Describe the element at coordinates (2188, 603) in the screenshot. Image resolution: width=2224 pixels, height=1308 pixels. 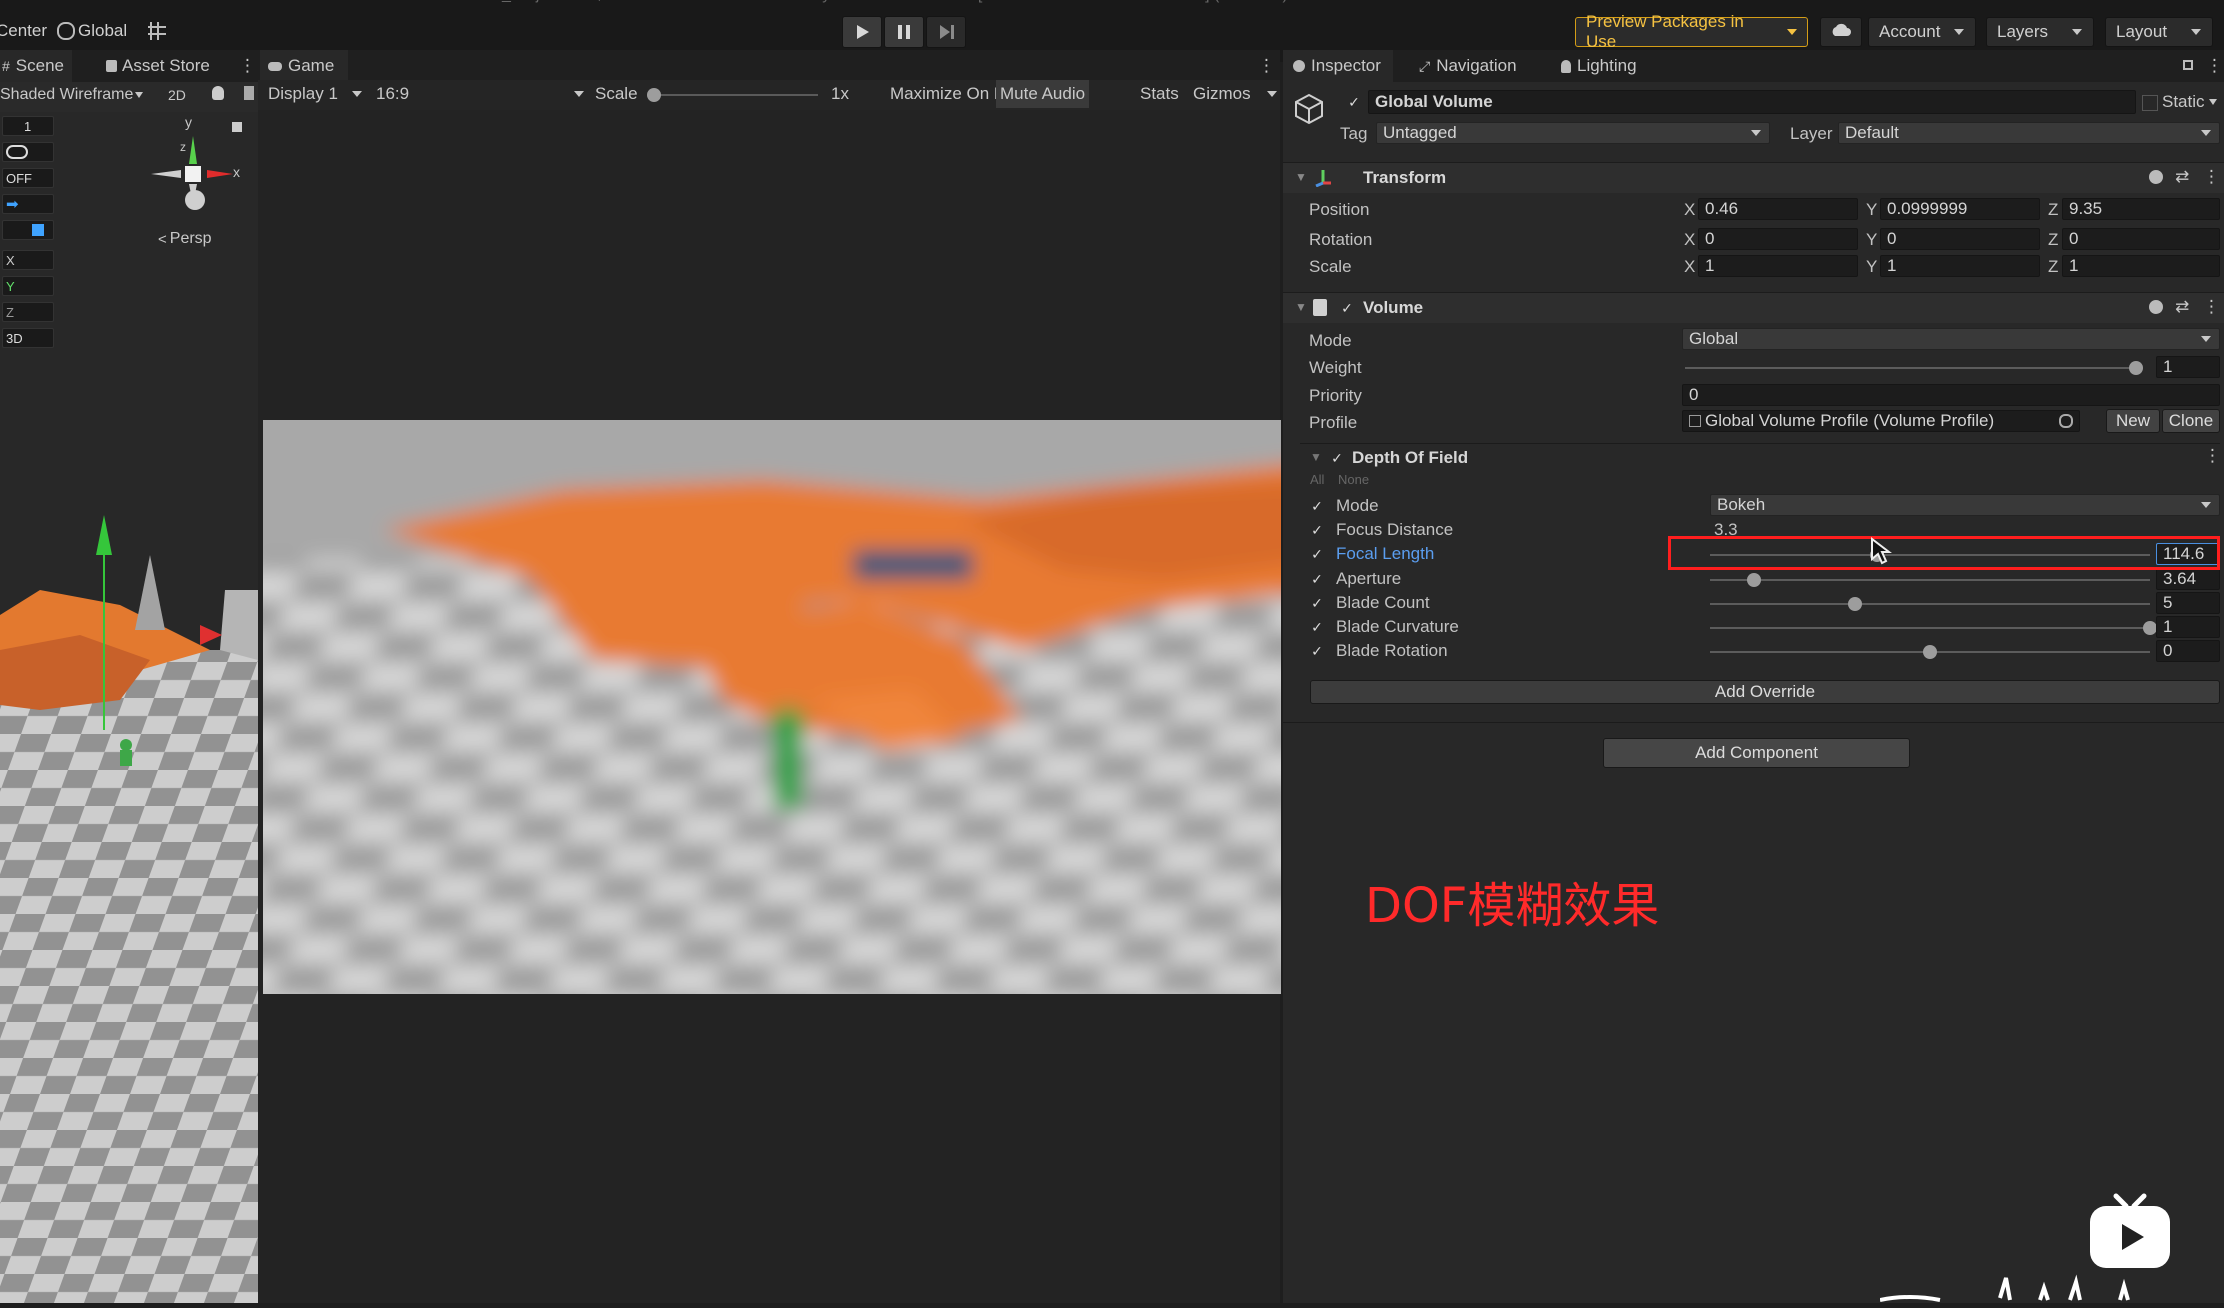
I see `dof-param-field: 5` at that location.